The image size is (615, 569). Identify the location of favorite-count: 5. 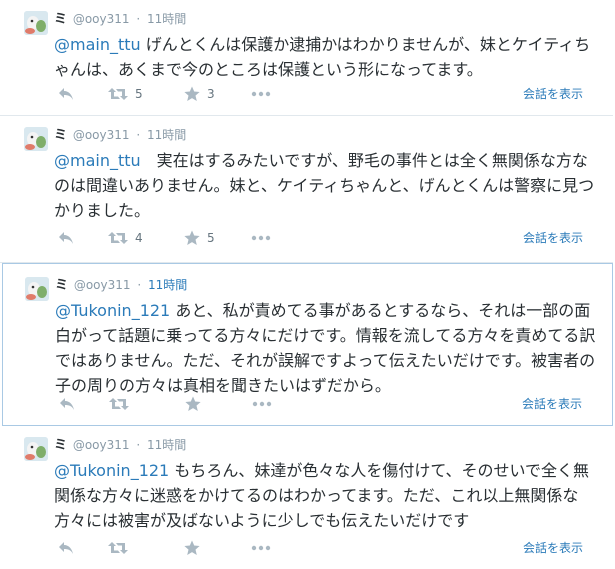
(211, 238).